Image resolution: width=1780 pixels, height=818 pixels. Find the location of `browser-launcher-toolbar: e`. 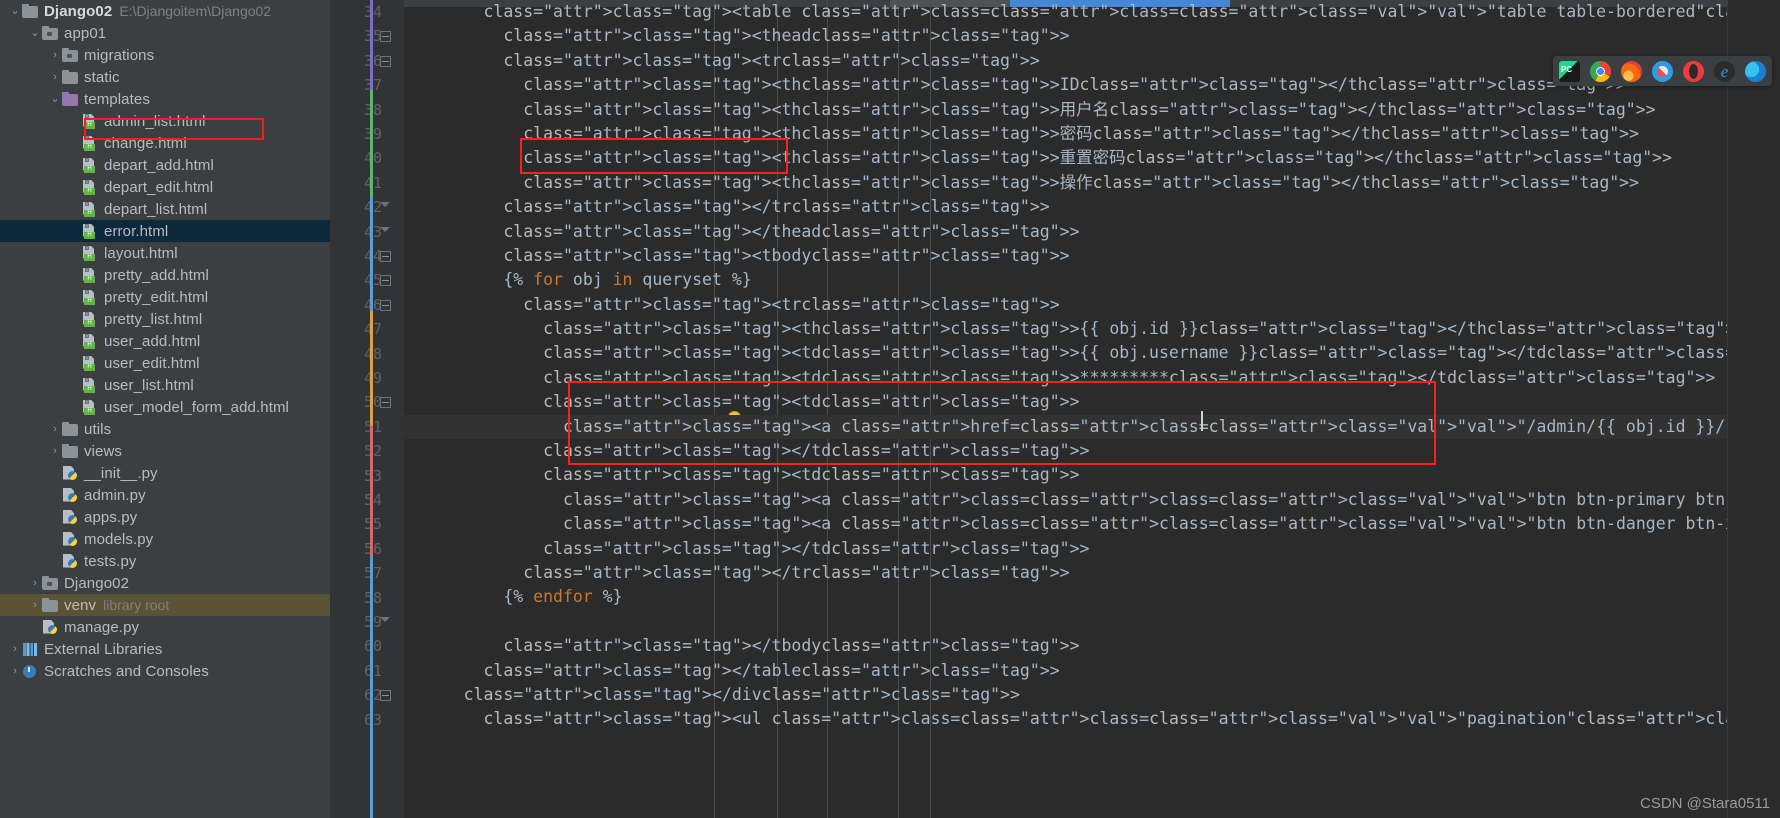

browser-launcher-toolbar: e is located at coordinates (1662, 71).